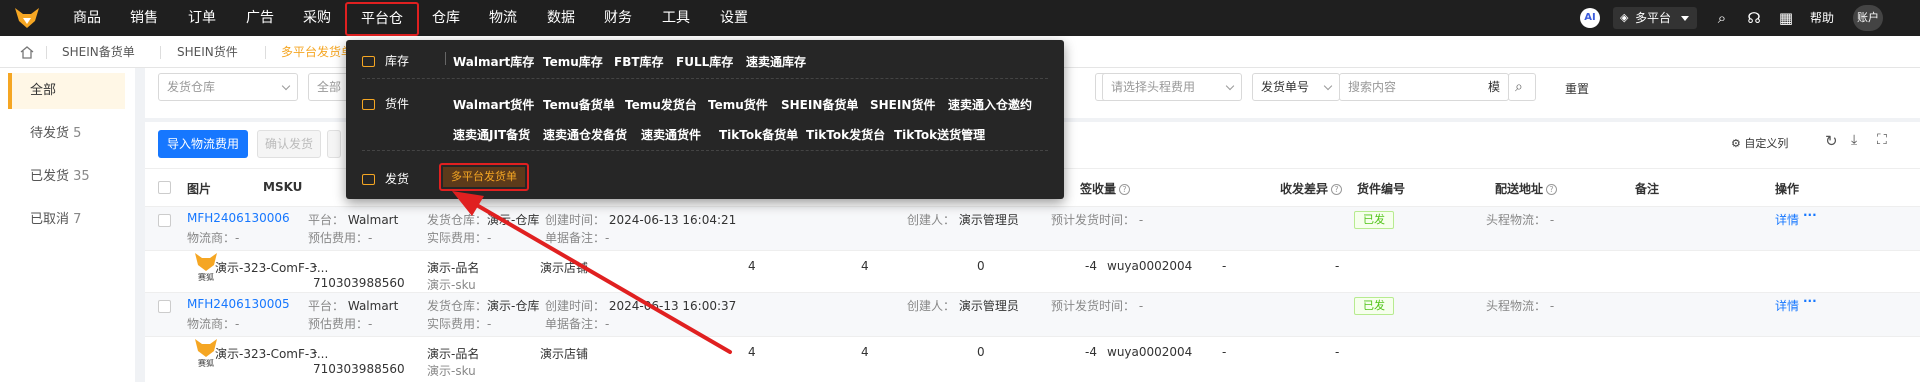 The width and height of the screenshot is (1920, 382). I want to click on menu-item-walmart-inventory: Walmart库存, so click(493, 61).